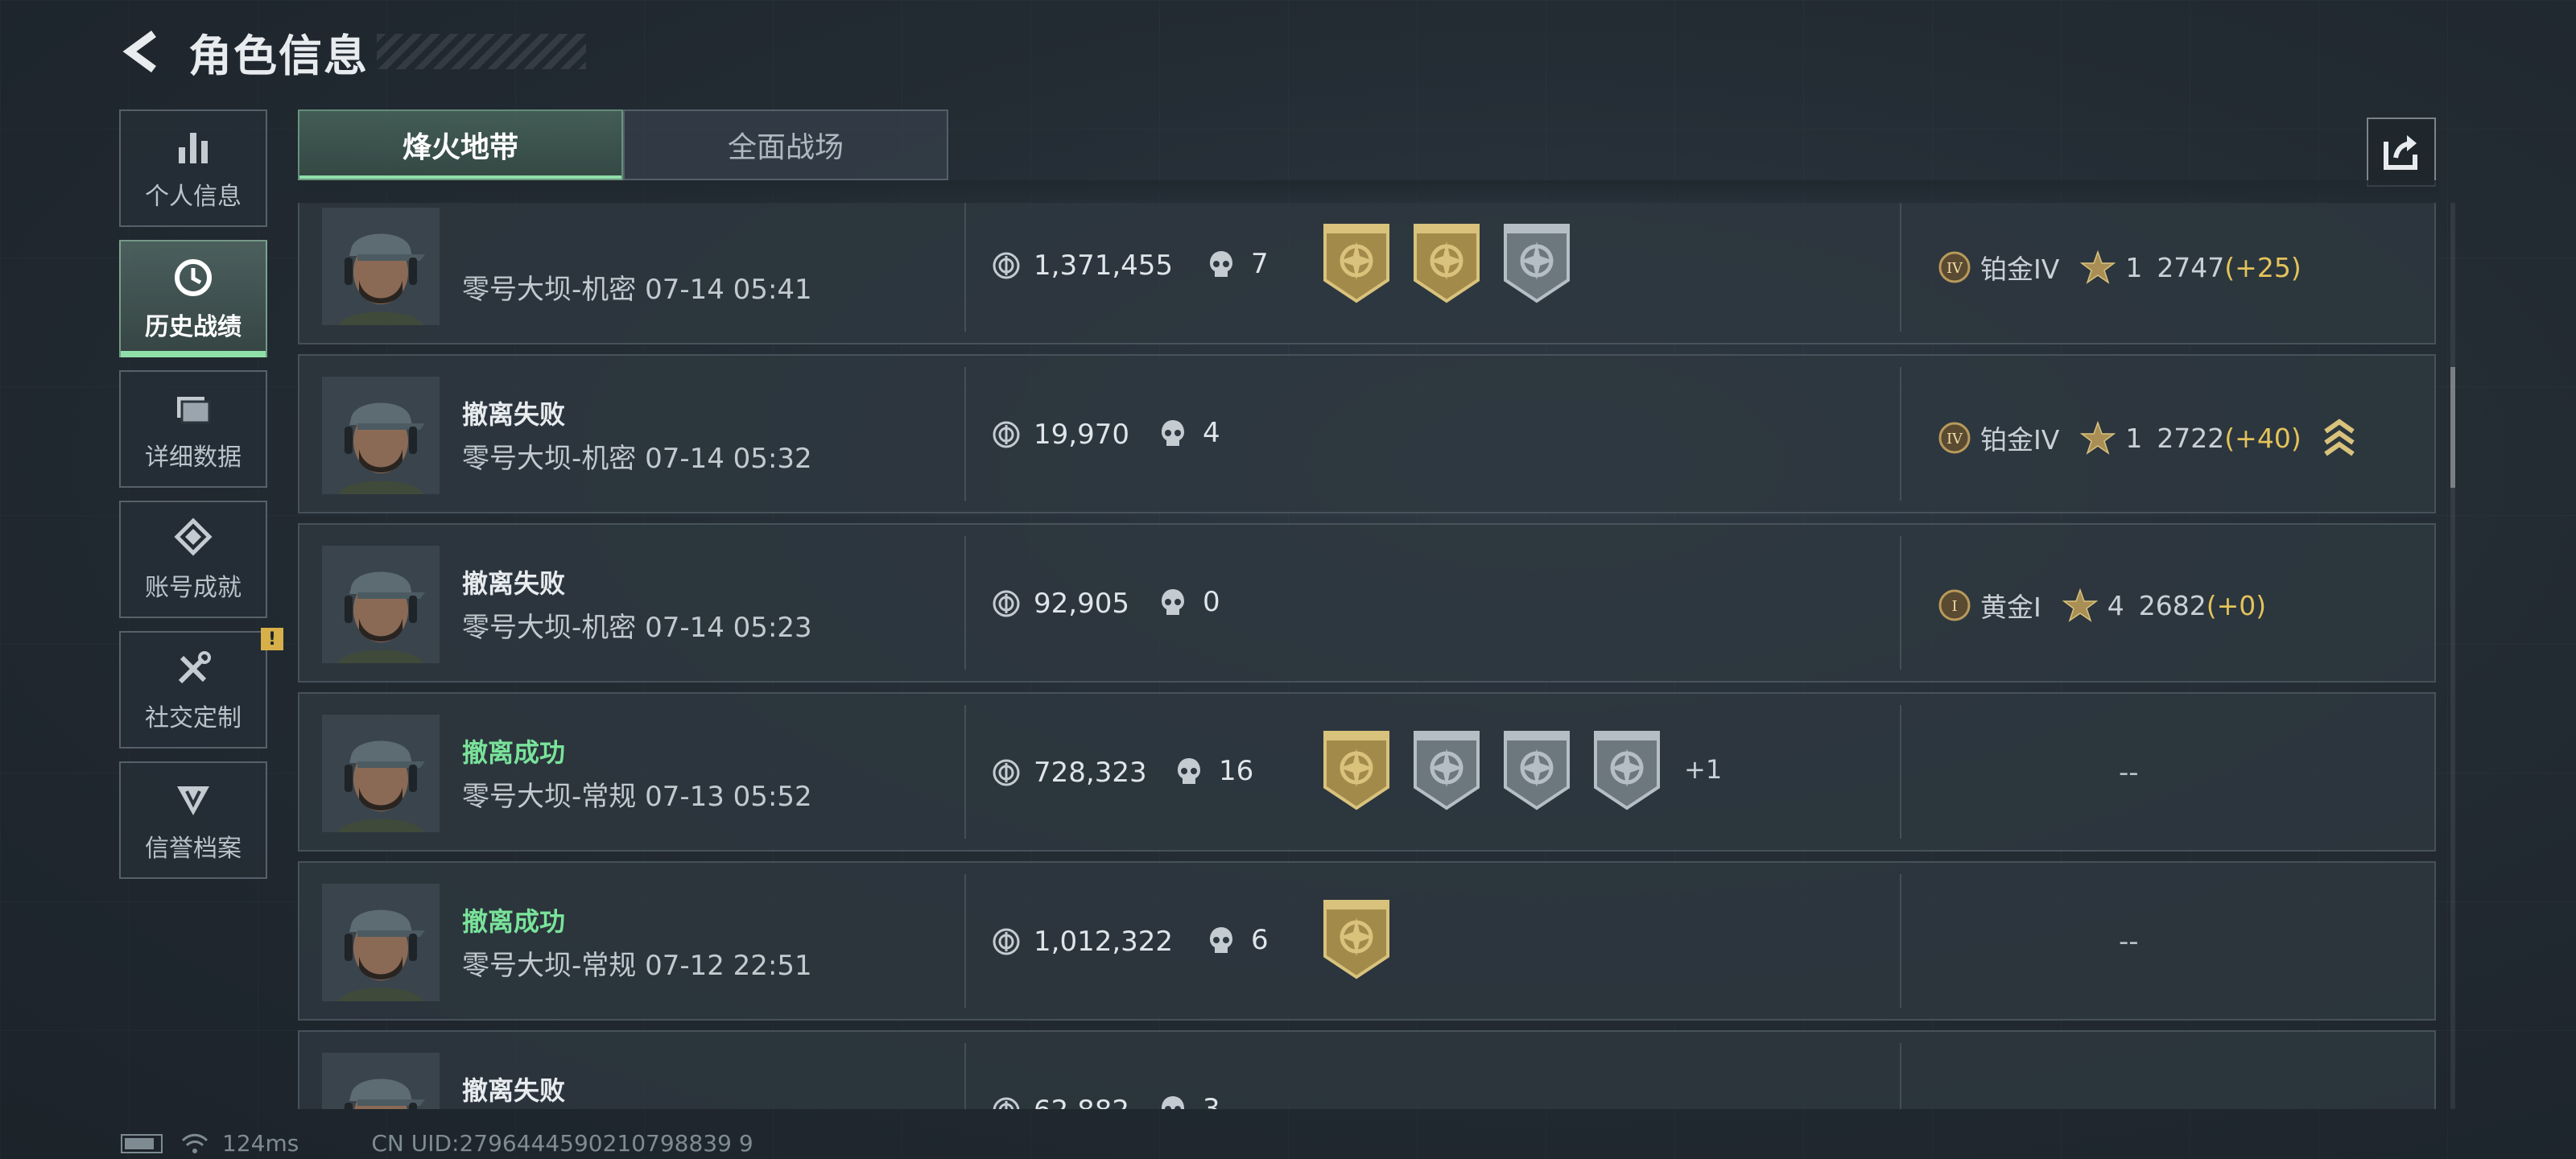 Image resolution: width=2576 pixels, height=1159 pixels. What do you see at coordinates (2172, 605) in the screenshot?
I see `rank-score: 2682` at bounding box center [2172, 605].